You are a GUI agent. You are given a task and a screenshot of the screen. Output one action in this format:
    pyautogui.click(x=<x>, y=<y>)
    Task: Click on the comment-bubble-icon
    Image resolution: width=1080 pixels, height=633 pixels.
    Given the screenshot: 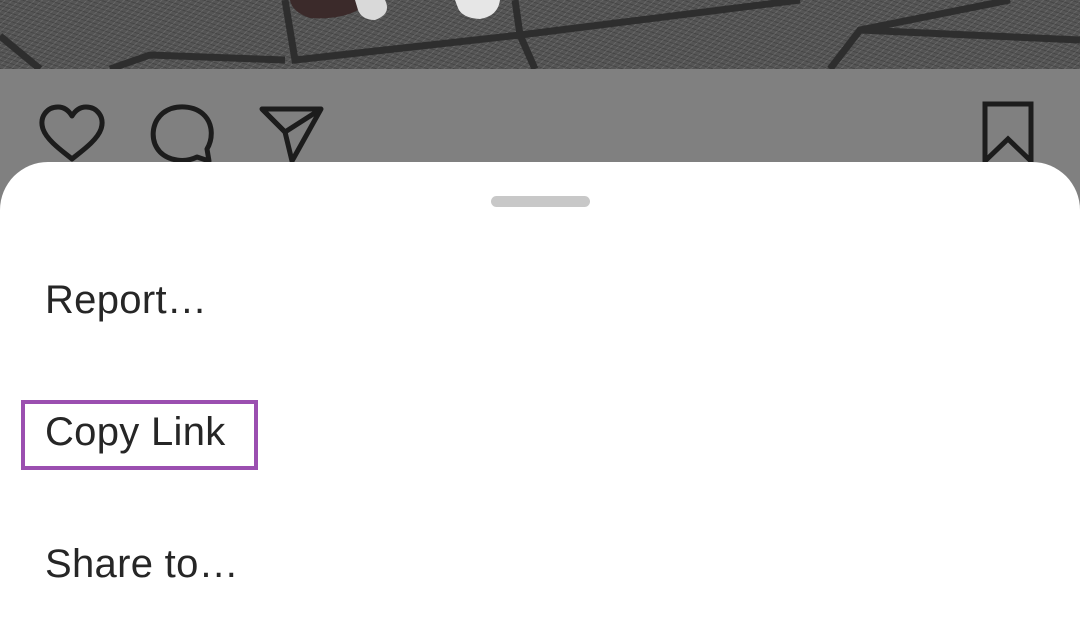 What is the action you would take?
    pyautogui.click(x=182, y=134)
    